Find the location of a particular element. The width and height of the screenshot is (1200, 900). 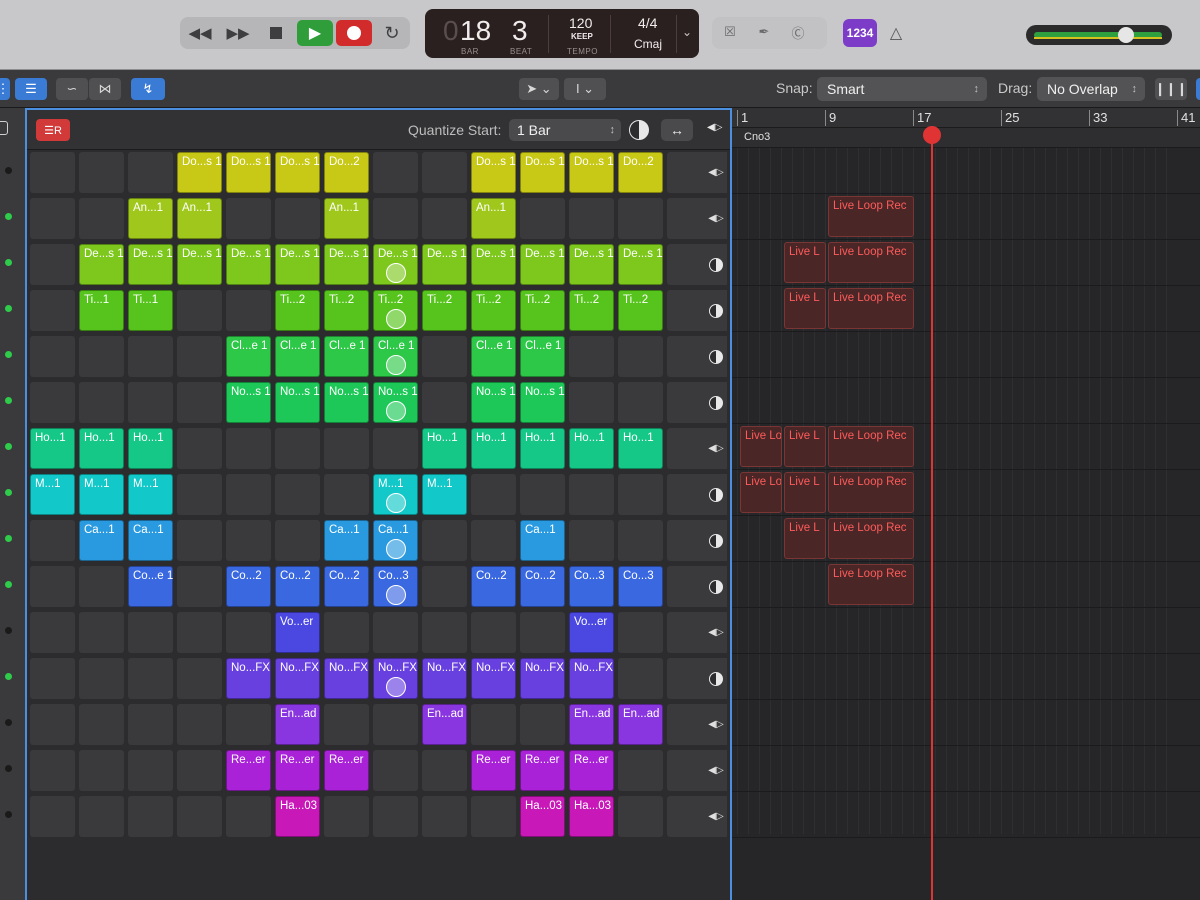

loop-cell: En...ad is located at coordinates (297, 724).